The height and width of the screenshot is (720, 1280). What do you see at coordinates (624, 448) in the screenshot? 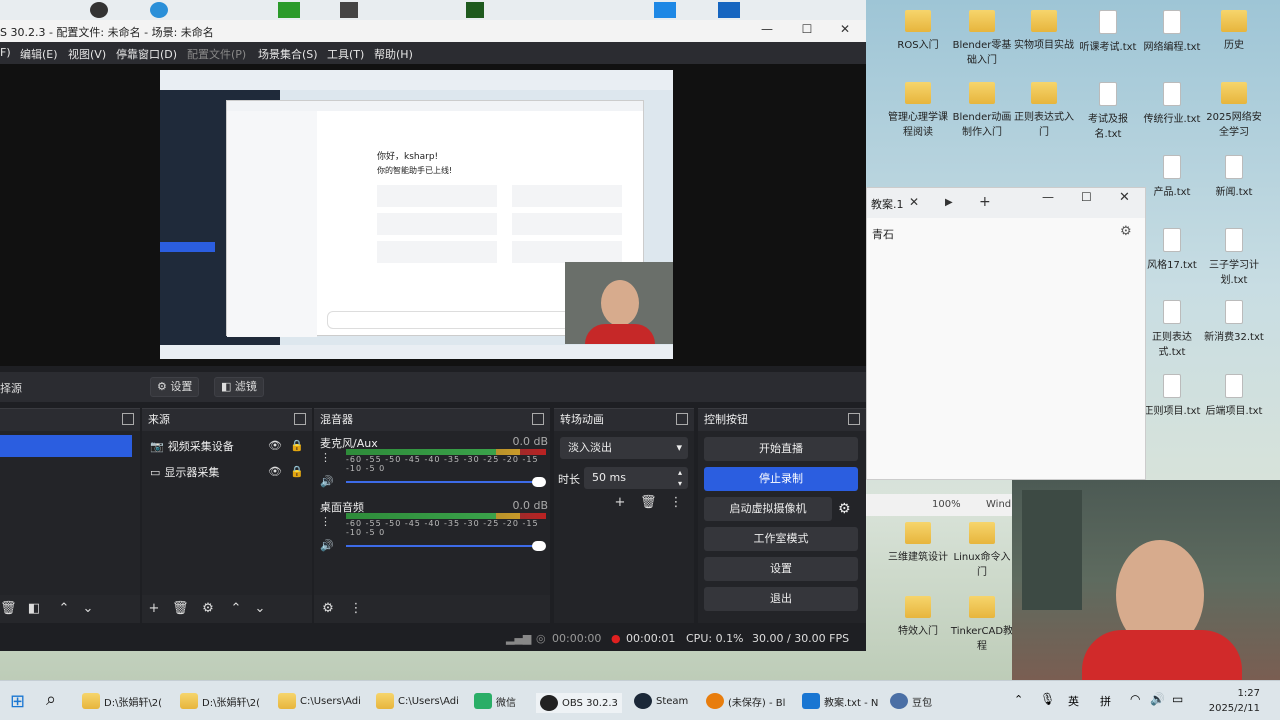
I see `transition-select: 淡入淡出 ▾` at bounding box center [624, 448].